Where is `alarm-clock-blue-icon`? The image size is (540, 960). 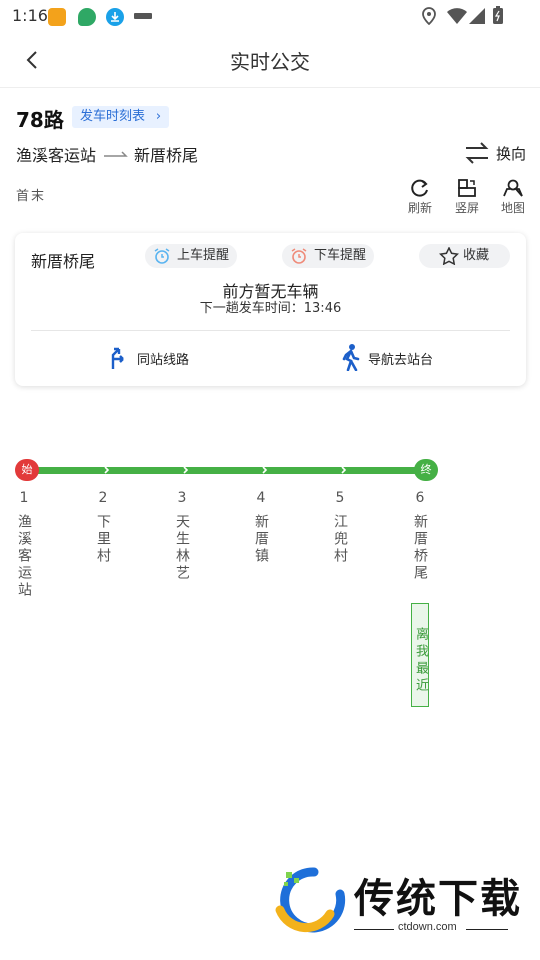 alarm-clock-blue-icon is located at coordinates (162, 256).